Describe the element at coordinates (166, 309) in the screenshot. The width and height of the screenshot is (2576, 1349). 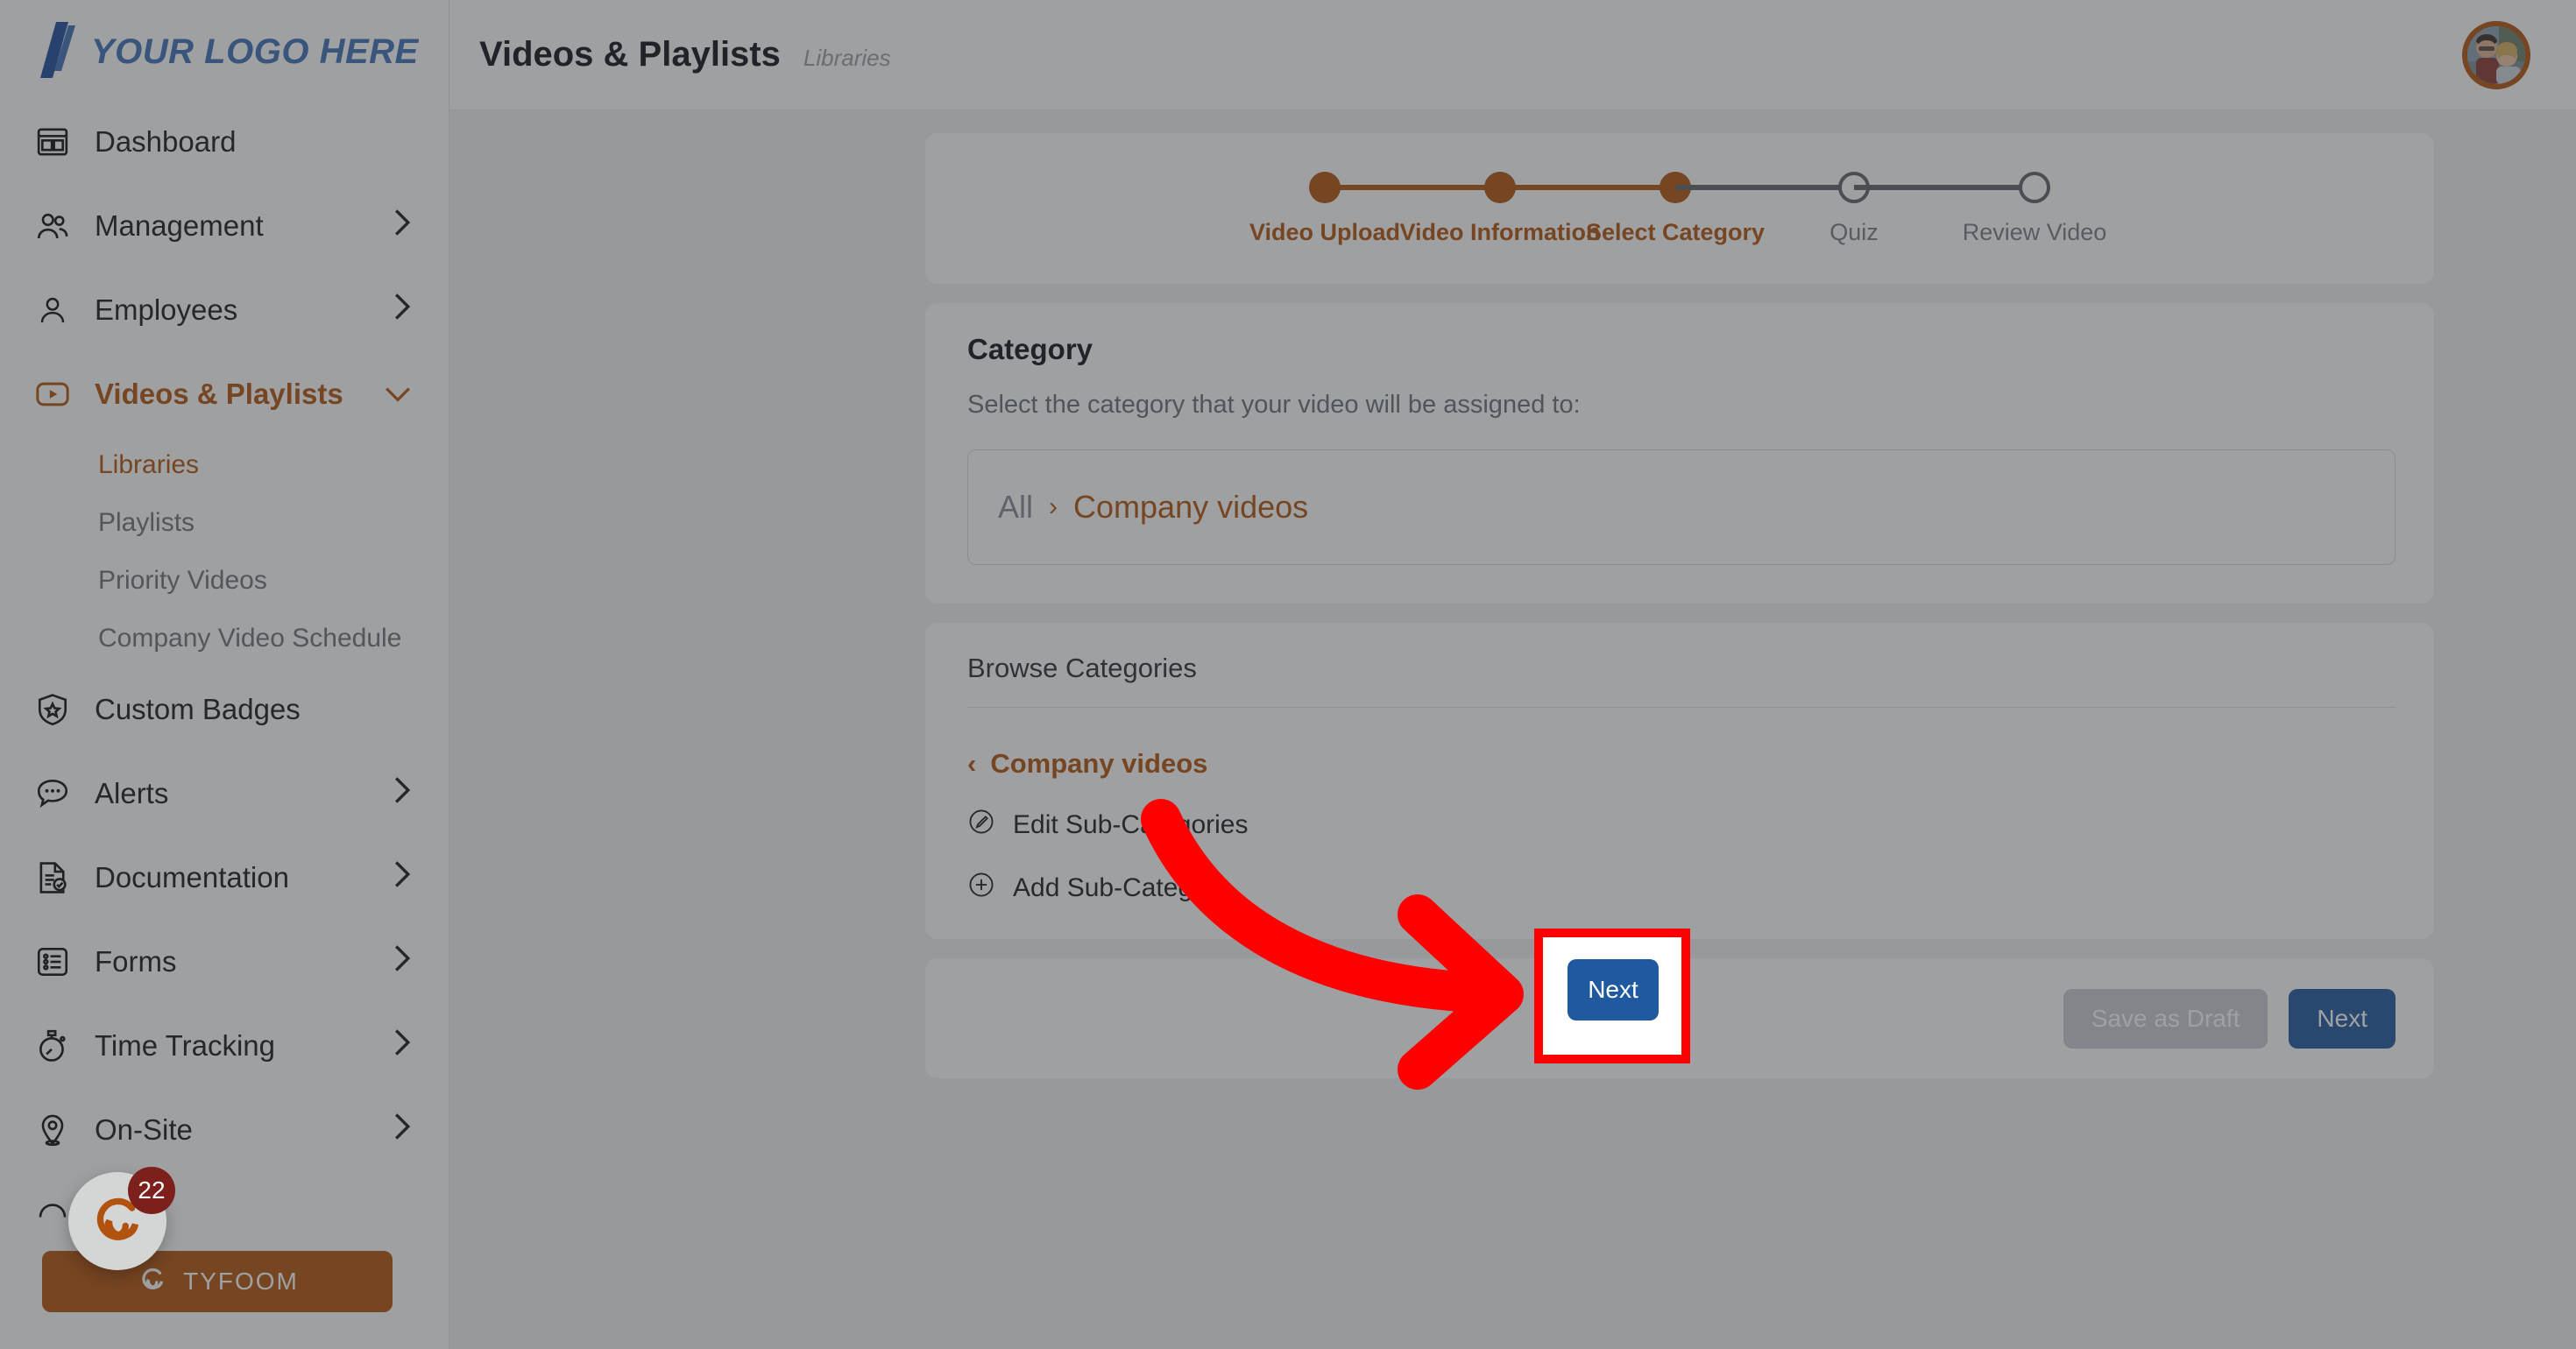
I see `sidebar-item-label: Employees` at that location.